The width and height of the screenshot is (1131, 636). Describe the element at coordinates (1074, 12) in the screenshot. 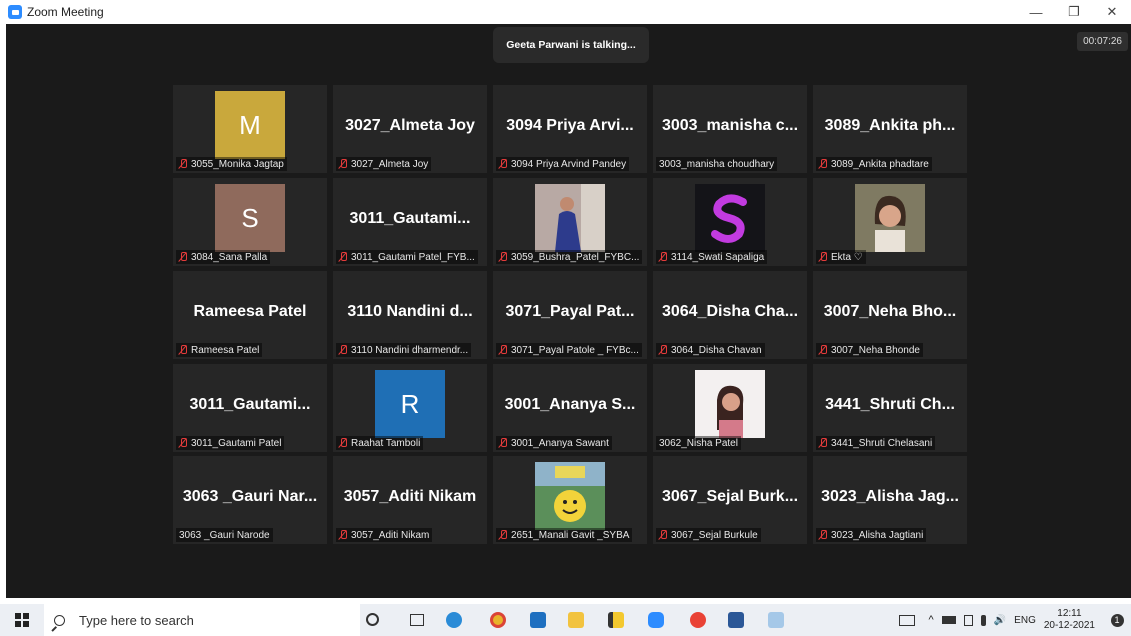

I see `maximize-button: ❐` at that location.